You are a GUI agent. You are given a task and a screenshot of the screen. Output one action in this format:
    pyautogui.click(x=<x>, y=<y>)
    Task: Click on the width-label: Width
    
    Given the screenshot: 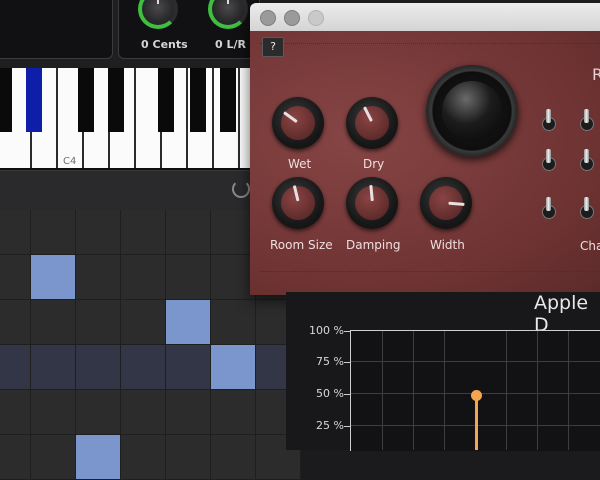 What is the action you would take?
    pyautogui.click(x=447, y=245)
    